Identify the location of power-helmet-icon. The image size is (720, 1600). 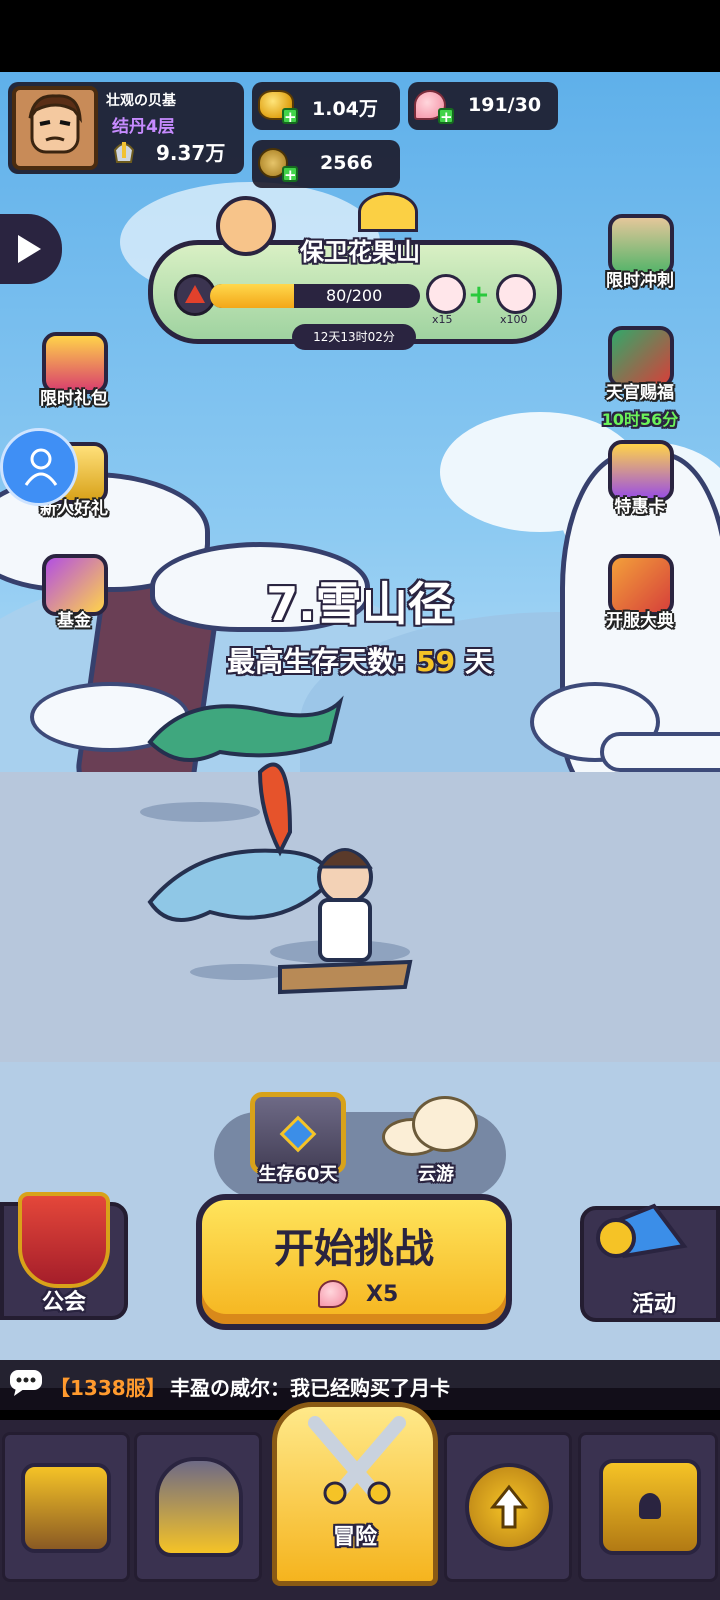
(124, 151).